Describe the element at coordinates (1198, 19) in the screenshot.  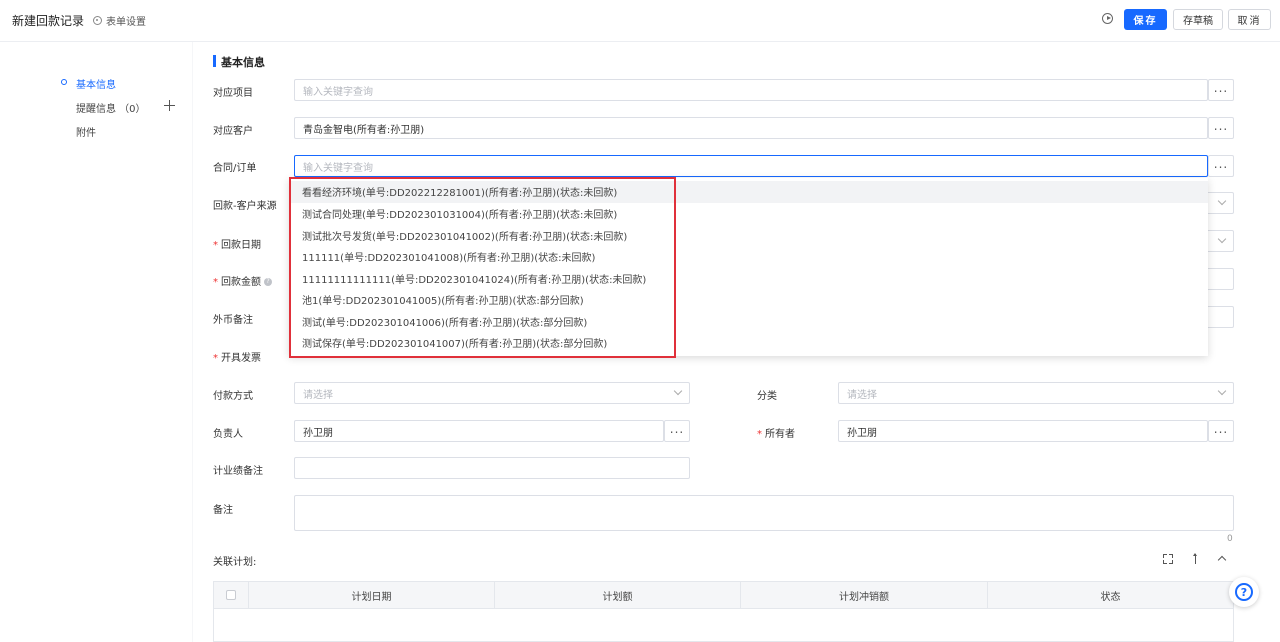
I see `save-draft-button: 存草稿` at that location.